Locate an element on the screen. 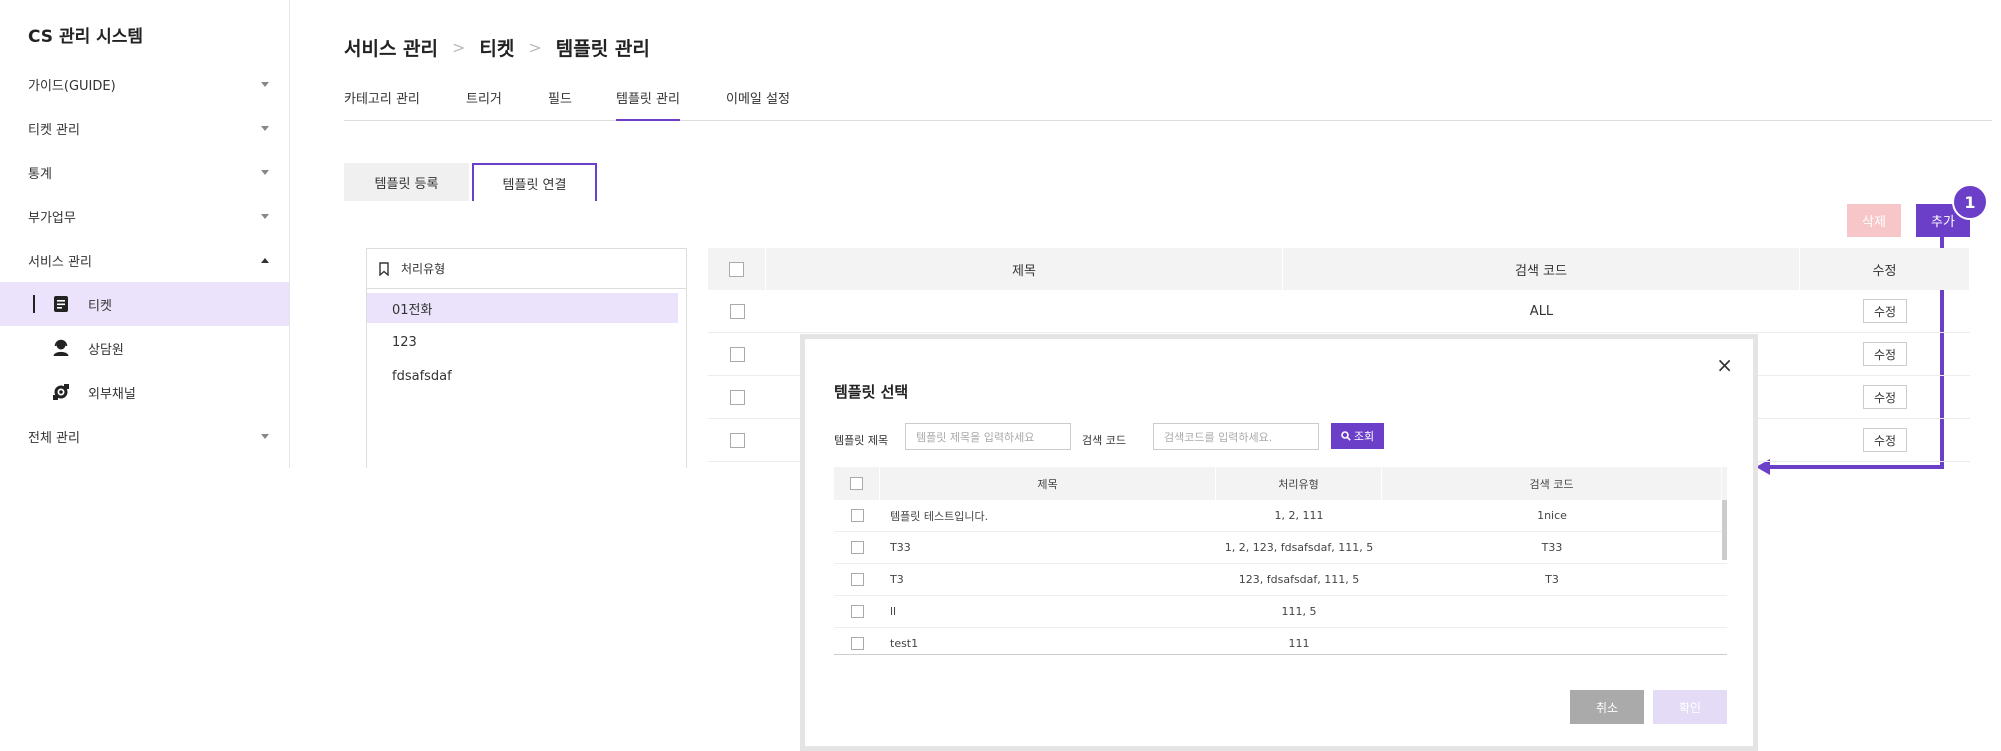  table-row: ll 111, 5 is located at coordinates (1280, 612).